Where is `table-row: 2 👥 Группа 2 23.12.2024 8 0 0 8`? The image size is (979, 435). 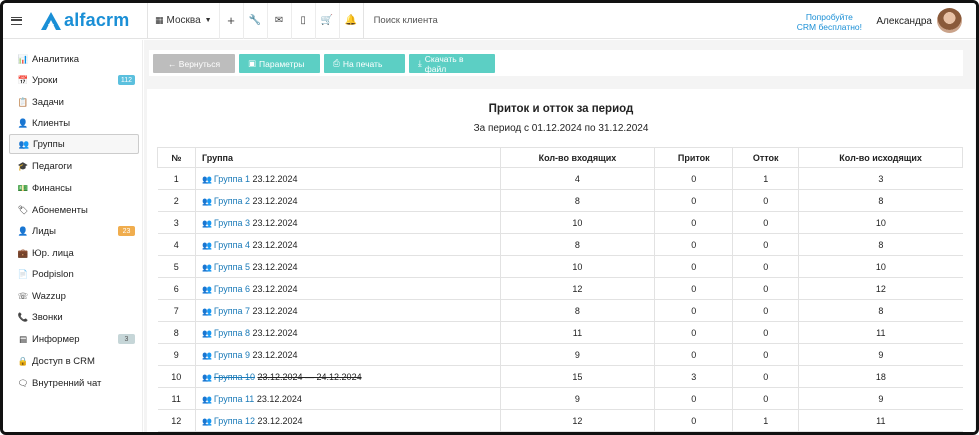 table-row: 2 👥 Группа 2 23.12.2024 8 0 0 8 is located at coordinates (560, 200).